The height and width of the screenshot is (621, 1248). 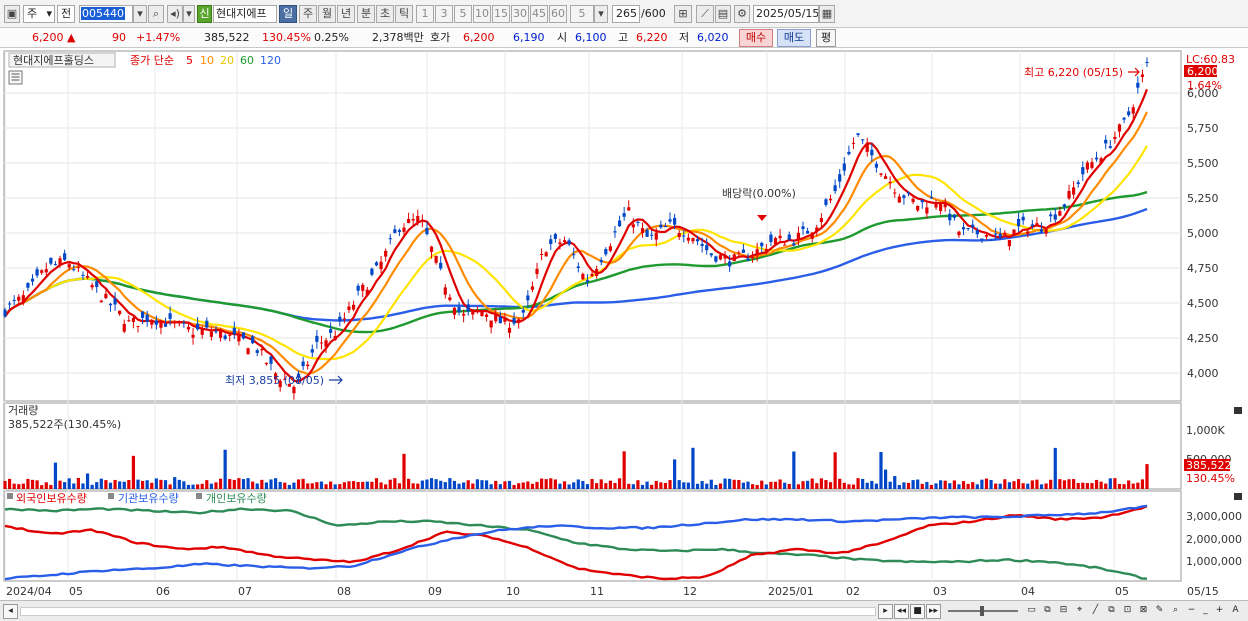 What do you see at coordinates (1031, 611) in the screenshot?
I see `layout-single-icon: ▭` at bounding box center [1031, 611].